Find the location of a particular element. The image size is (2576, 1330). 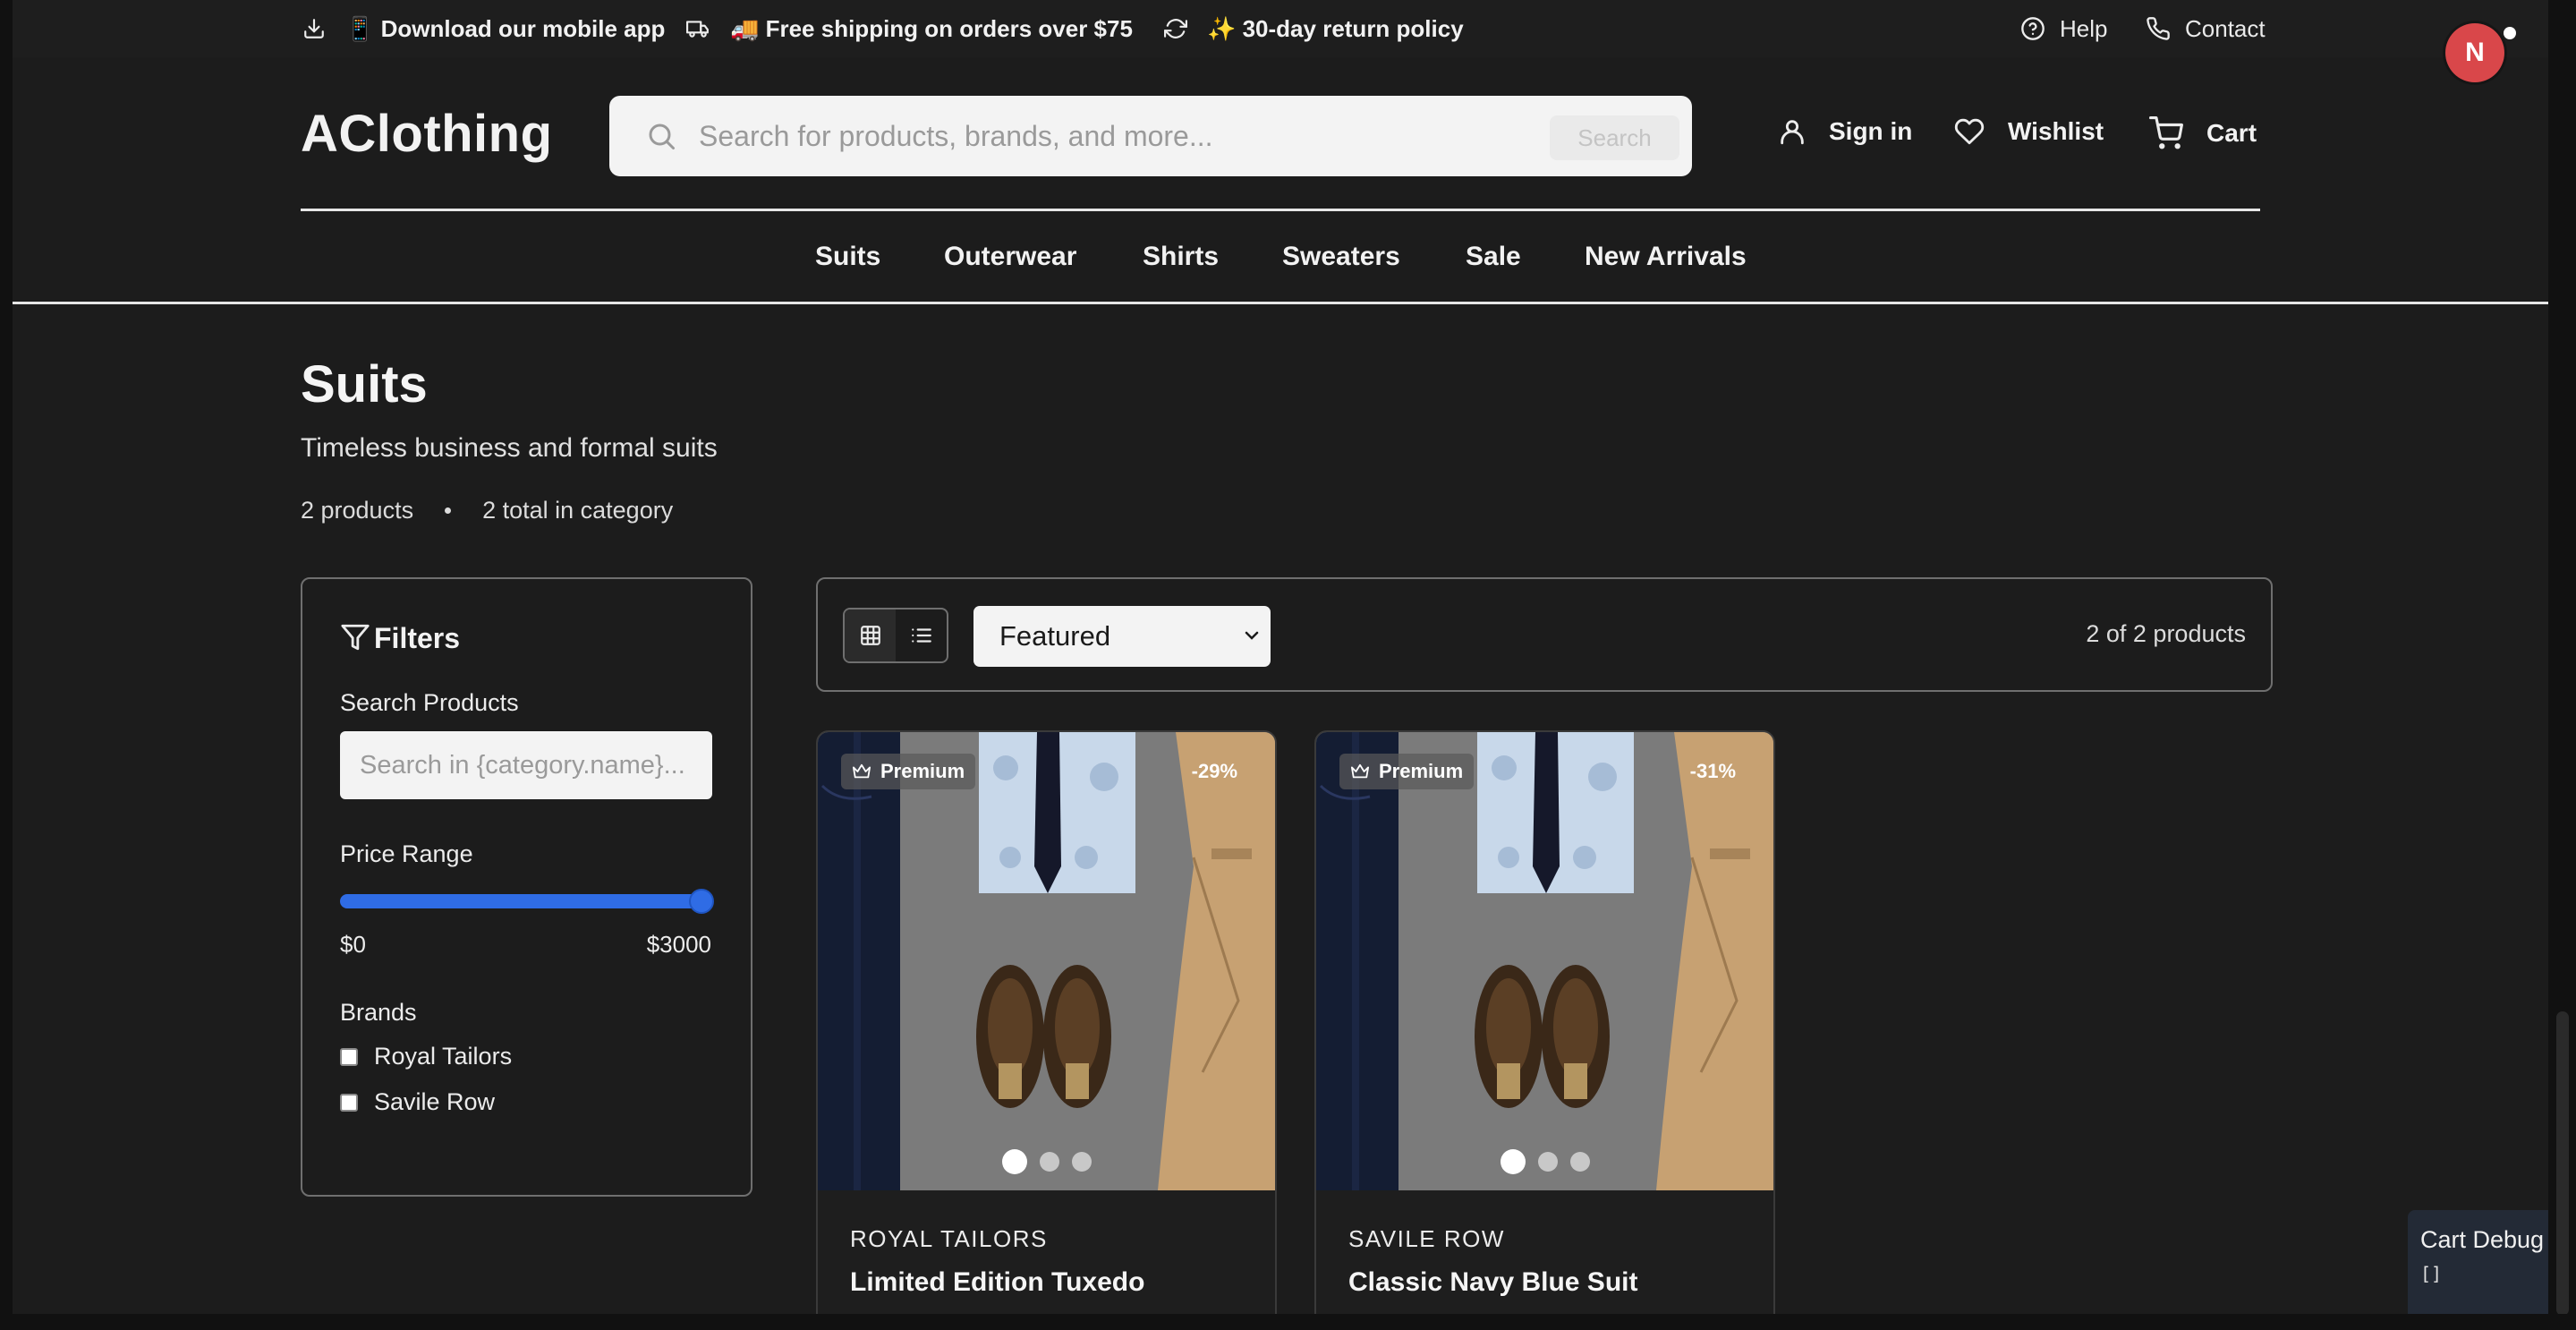

contact-link: Contact is located at coordinates (2206, 28).